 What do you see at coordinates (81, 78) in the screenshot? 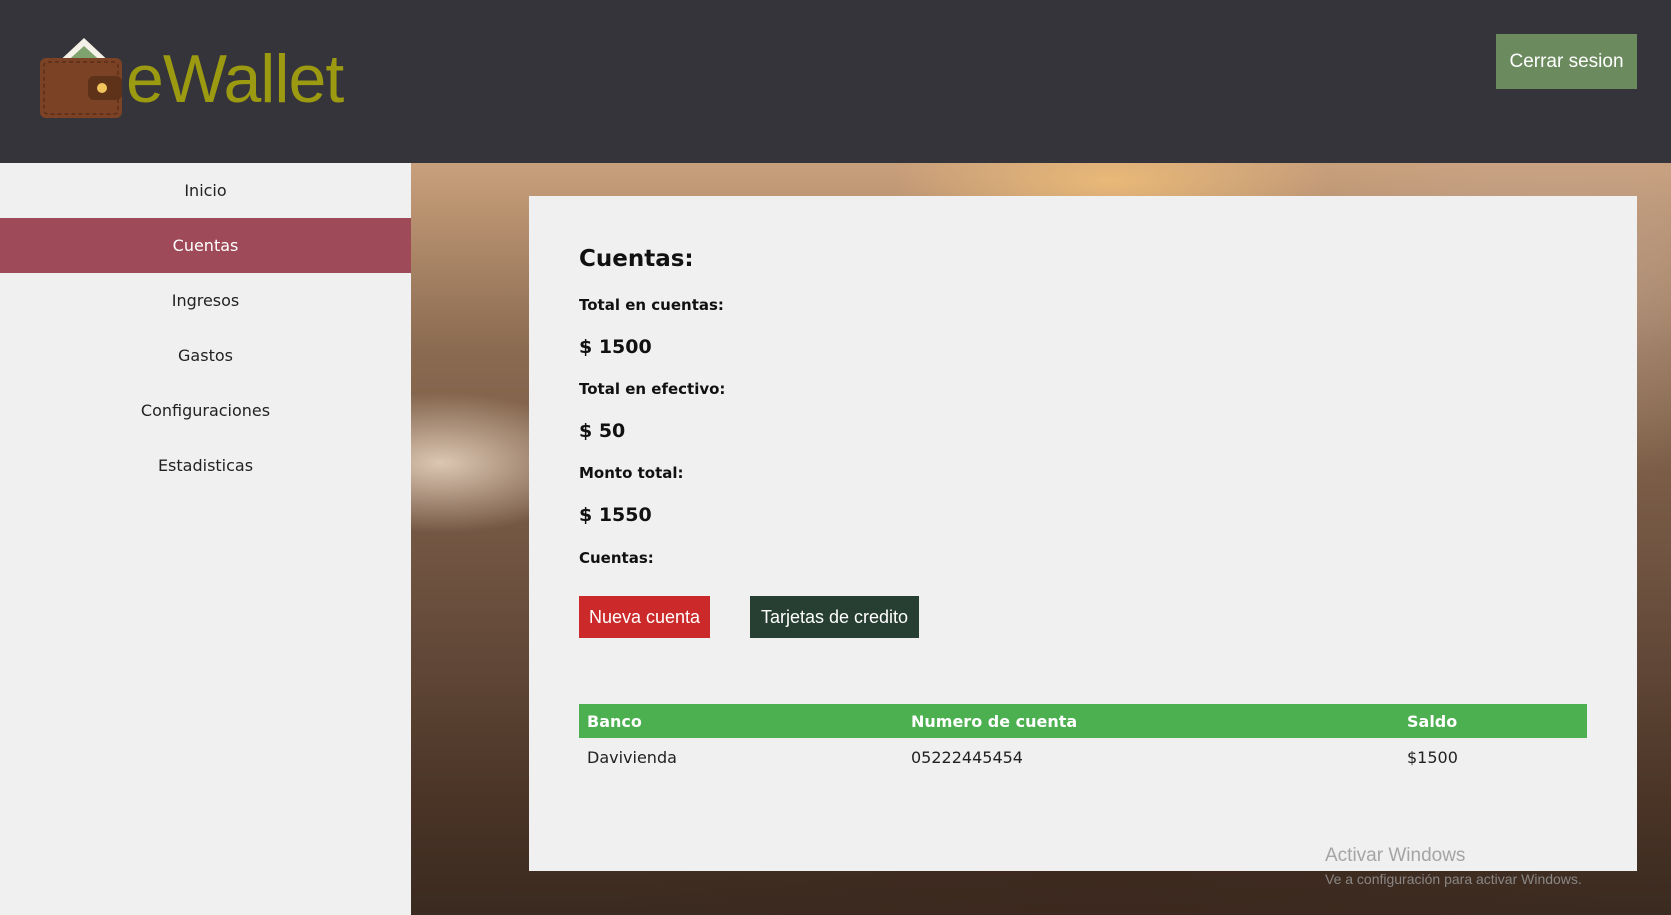
I see `wallet-icon` at bounding box center [81, 78].